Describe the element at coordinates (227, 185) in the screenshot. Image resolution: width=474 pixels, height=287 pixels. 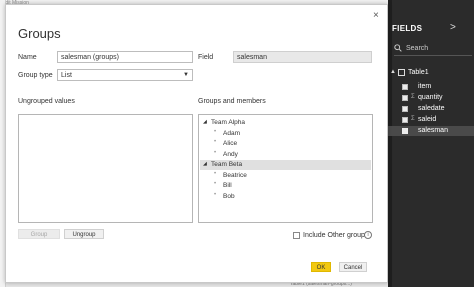
I see `member-name: Bill` at that location.